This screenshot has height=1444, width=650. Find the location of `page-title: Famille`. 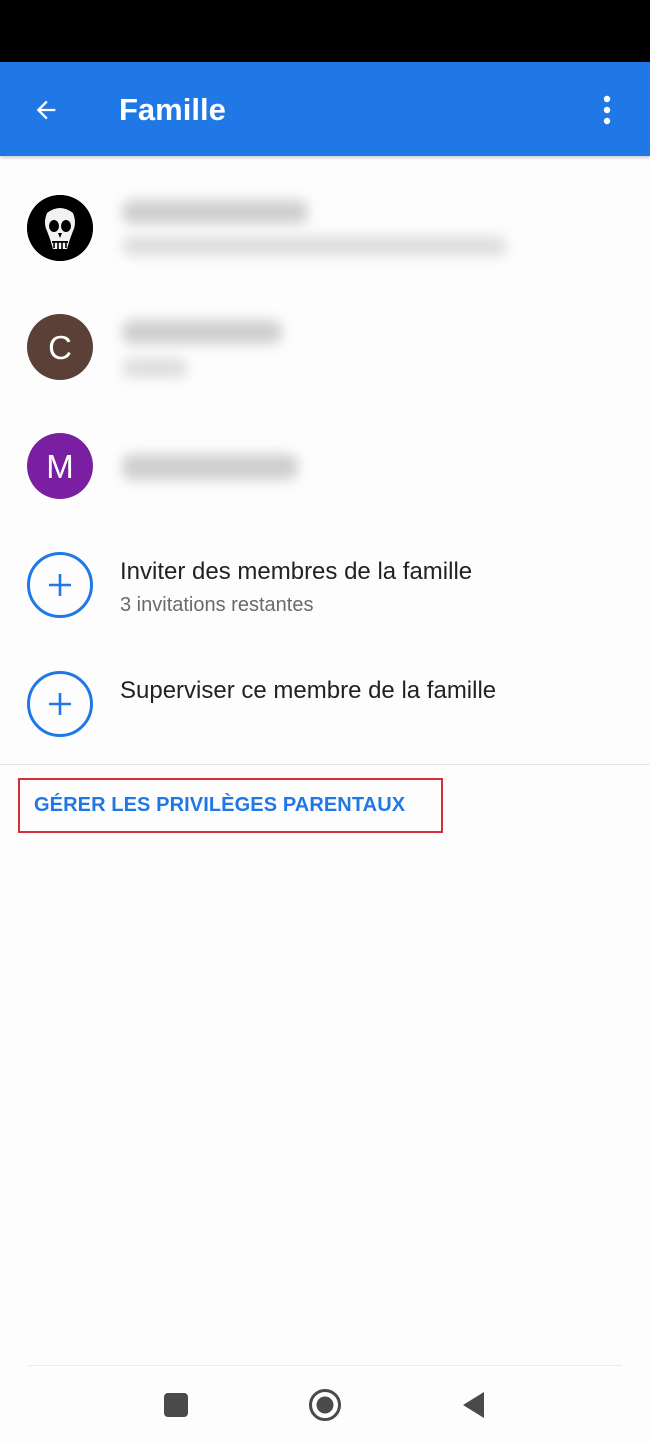

page-title: Famille is located at coordinates (172, 109).